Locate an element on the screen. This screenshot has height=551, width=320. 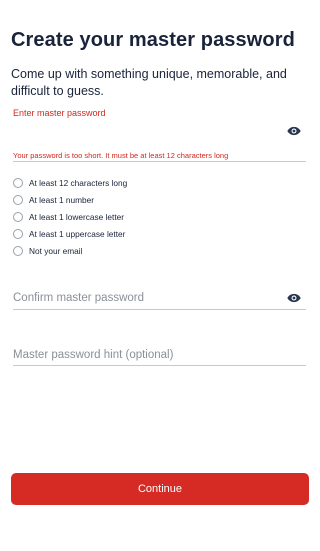
requirement-item: Not your email is located at coordinates (70, 250).